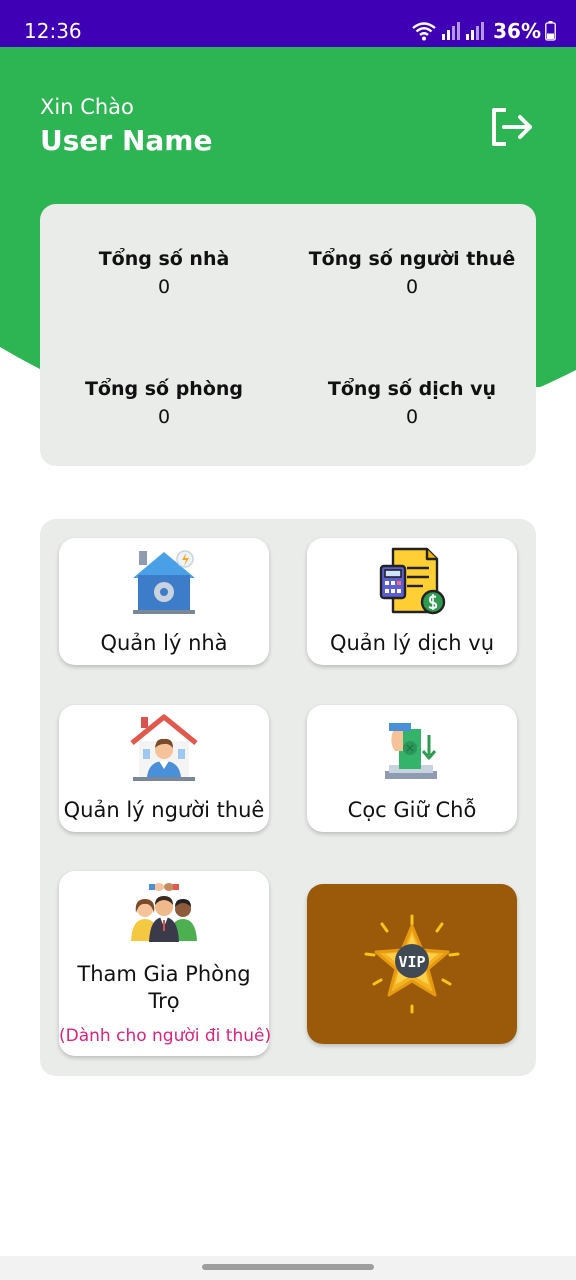  I want to click on stat-label: Tổng số nhà, so click(164, 259).